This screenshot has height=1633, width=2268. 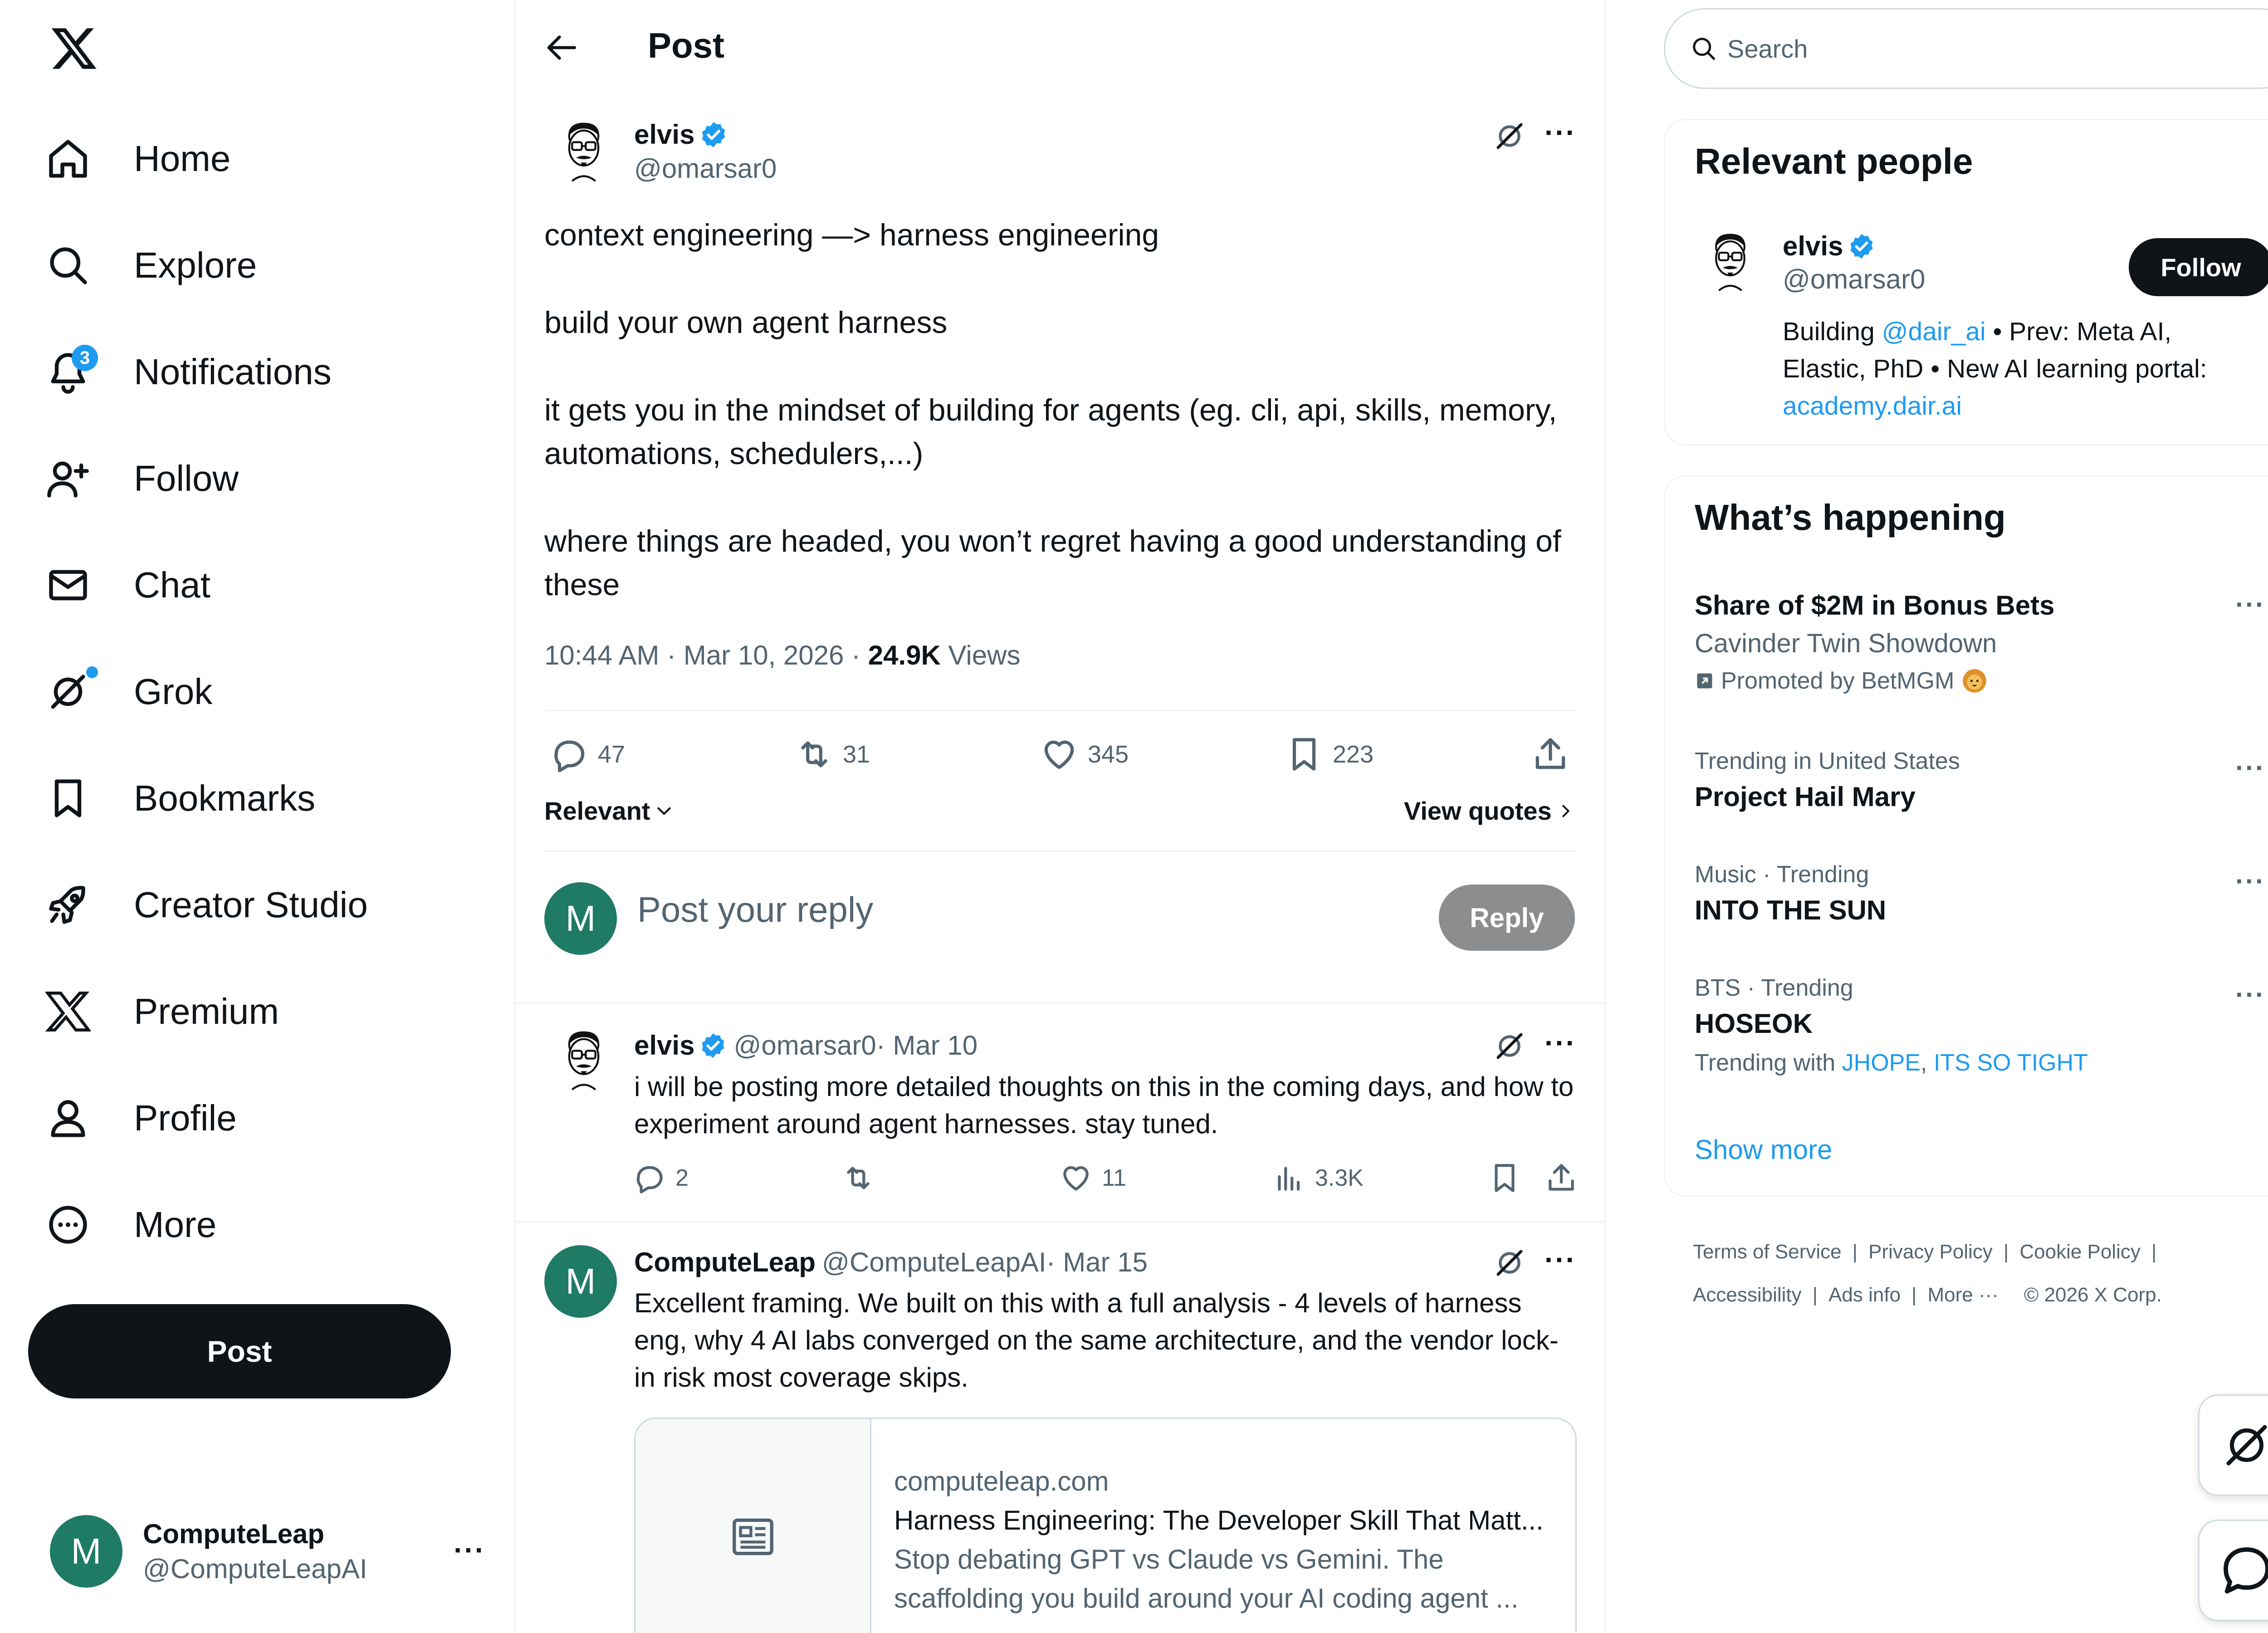 I want to click on follow-button: Follow, so click(x=2198, y=267).